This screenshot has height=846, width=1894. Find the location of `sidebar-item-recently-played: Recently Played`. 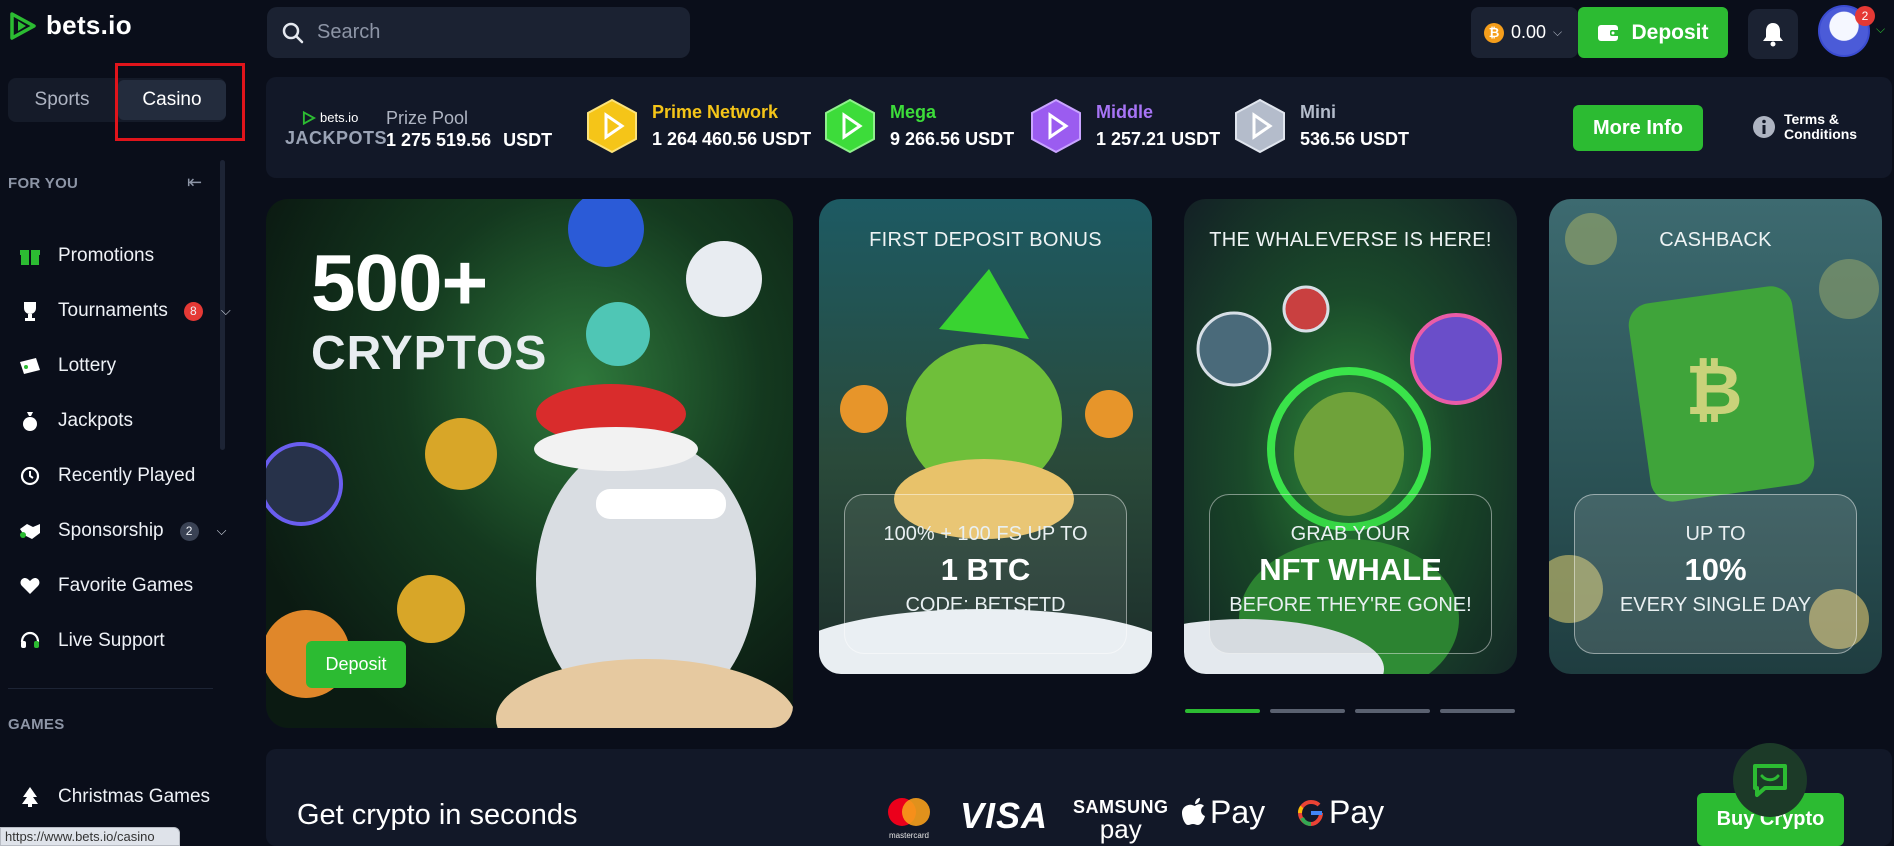

sidebar-item-recently-played: Recently Played is located at coordinates (105, 476).